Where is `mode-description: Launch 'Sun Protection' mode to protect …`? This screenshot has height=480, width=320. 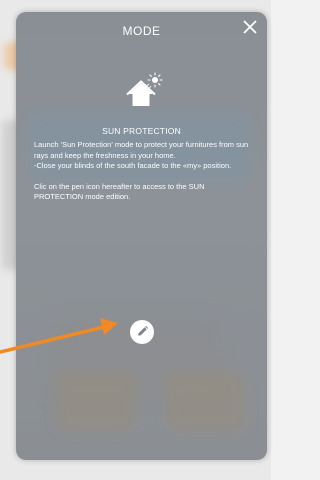 mode-description: Launch 'Sun Protection' mode to protect … is located at coordinates (143, 171).